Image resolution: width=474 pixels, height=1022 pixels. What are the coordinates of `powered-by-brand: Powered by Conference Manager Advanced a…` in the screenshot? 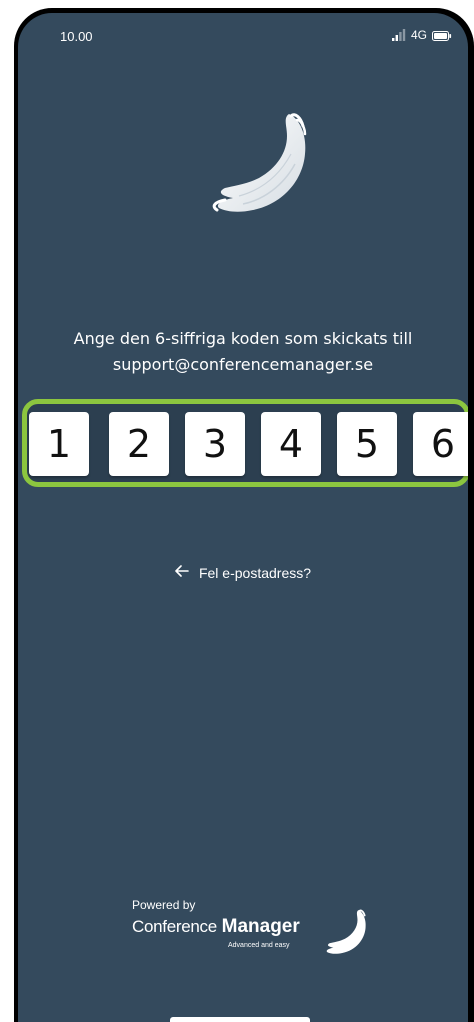 It's located at (252, 938).